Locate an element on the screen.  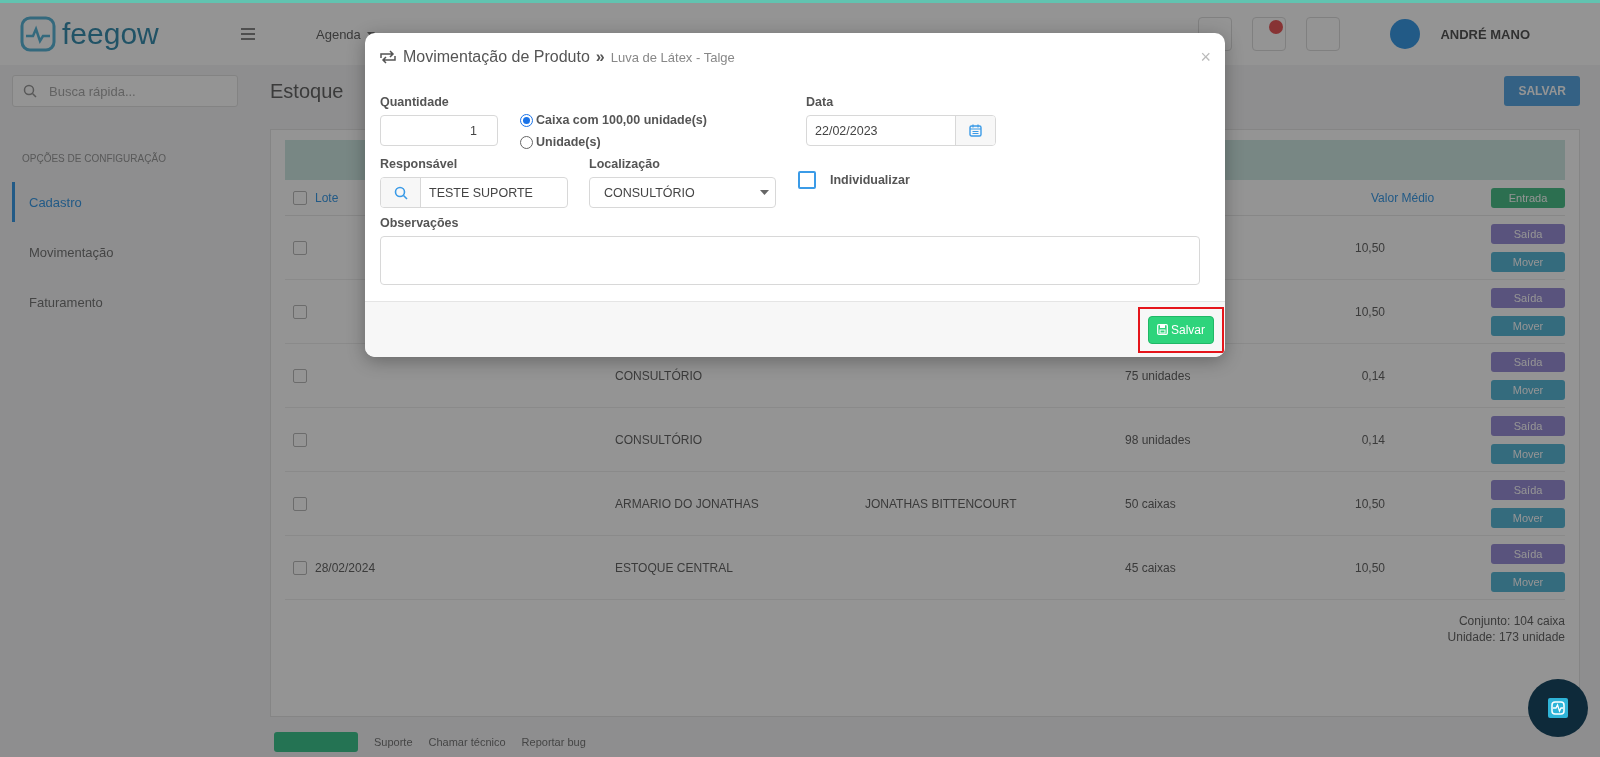
caret-icon is located at coordinates (764, 192).